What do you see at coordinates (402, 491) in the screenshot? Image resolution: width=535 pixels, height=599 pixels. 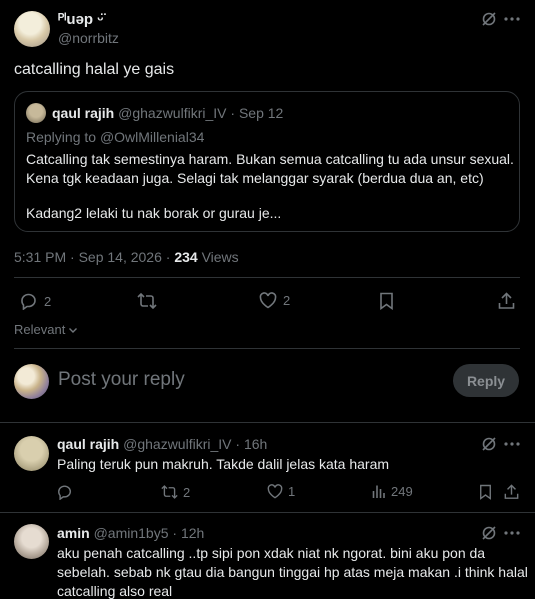 I see `reply-1-views-count: 249` at bounding box center [402, 491].